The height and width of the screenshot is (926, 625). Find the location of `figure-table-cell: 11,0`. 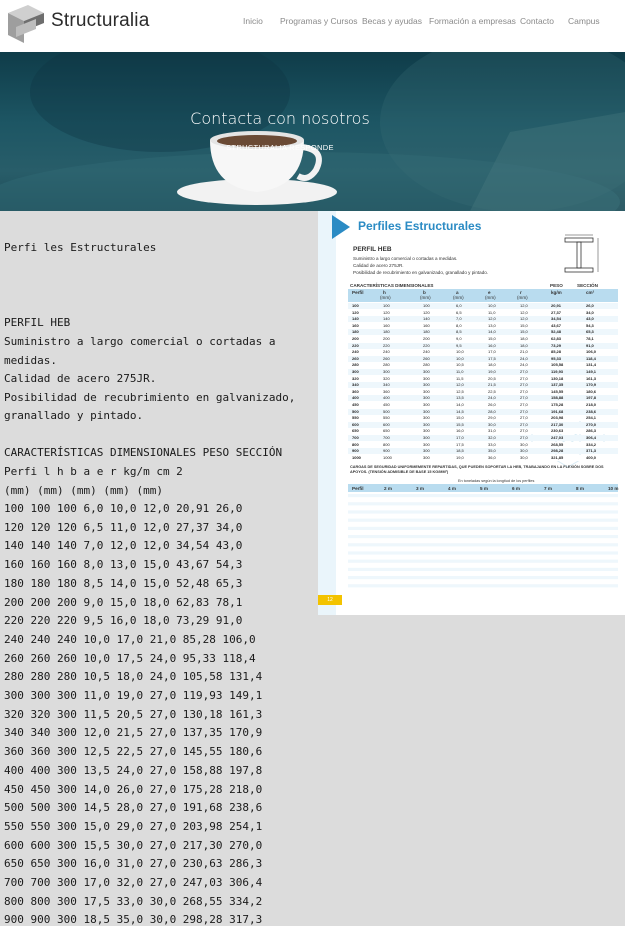

figure-table-cell: 11,0 is located at coordinates (492, 312).